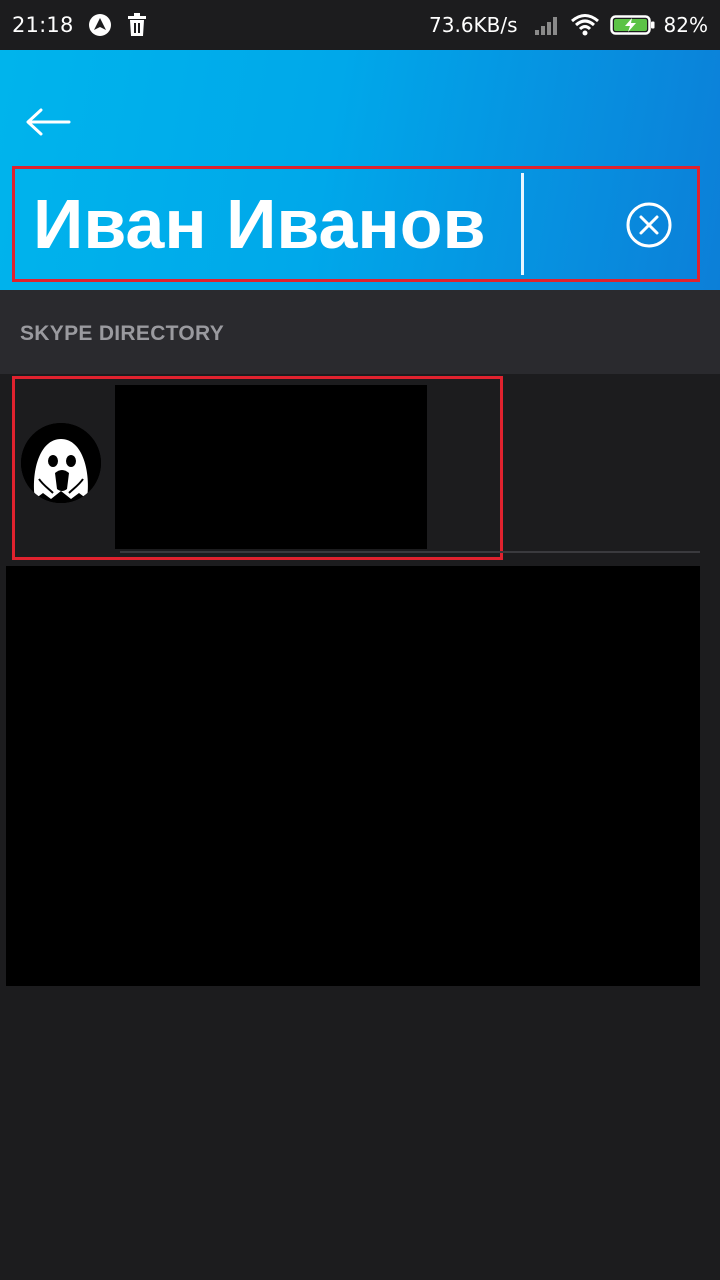  I want to click on clear-search-button, so click(649, 225).